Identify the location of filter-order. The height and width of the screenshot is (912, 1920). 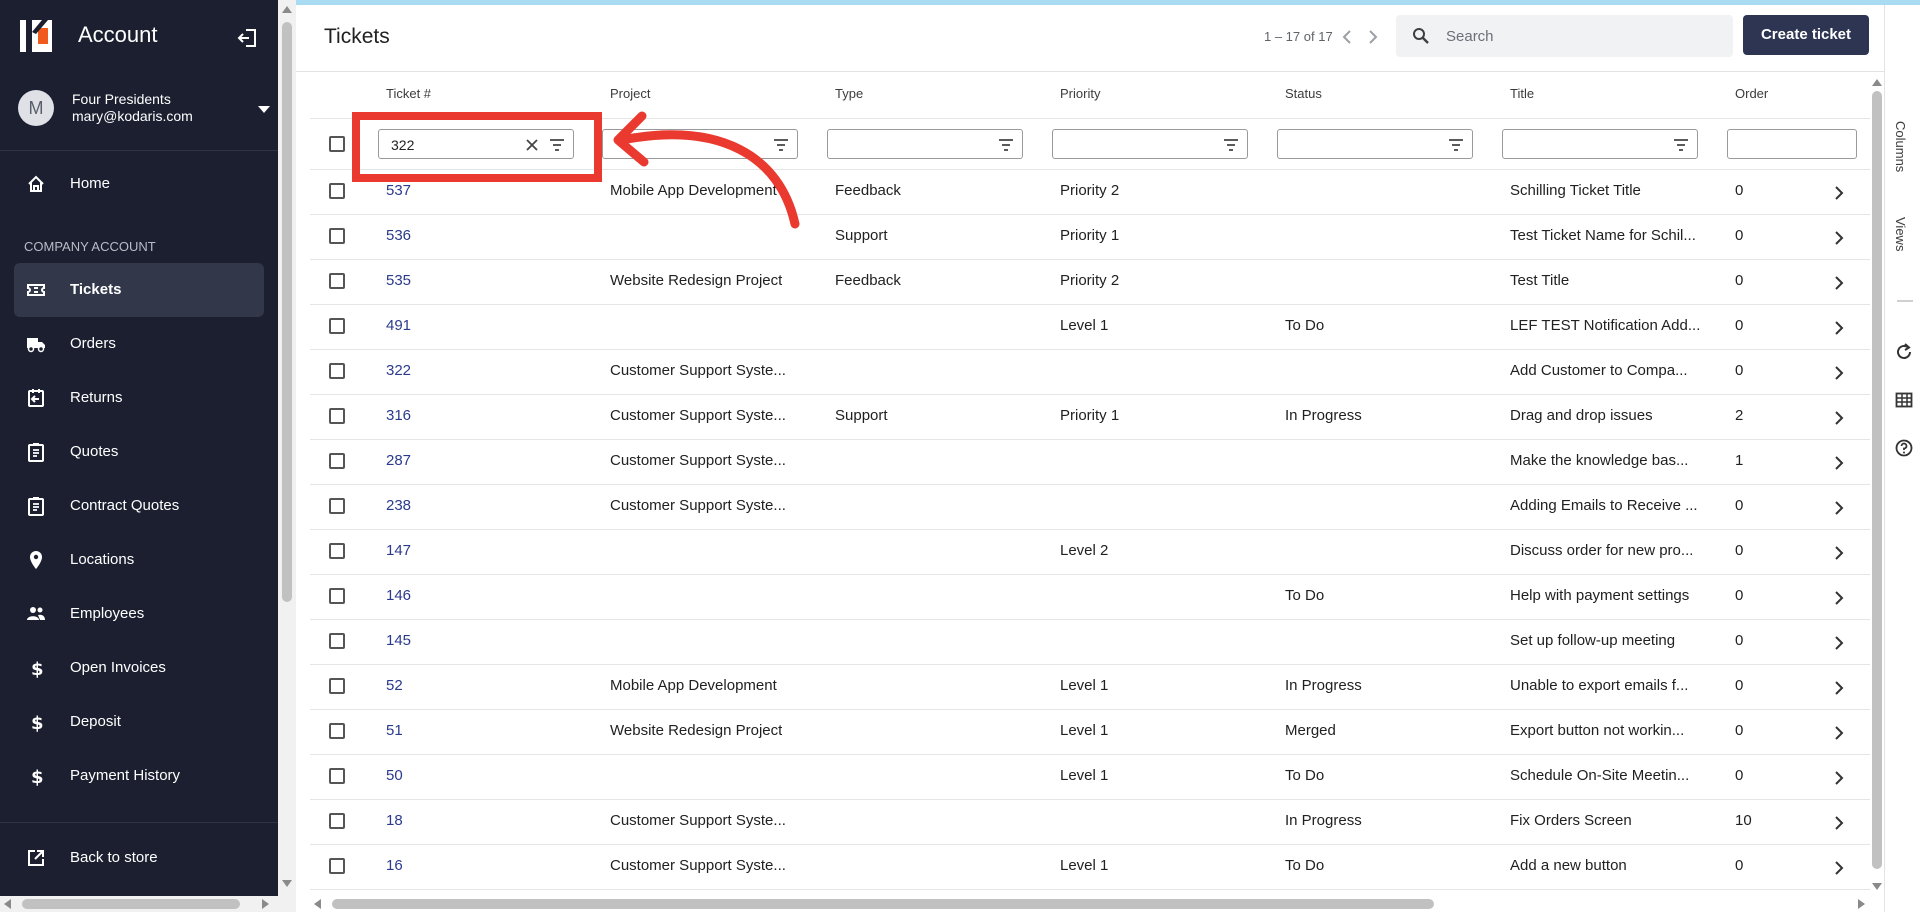
(1792, 144).